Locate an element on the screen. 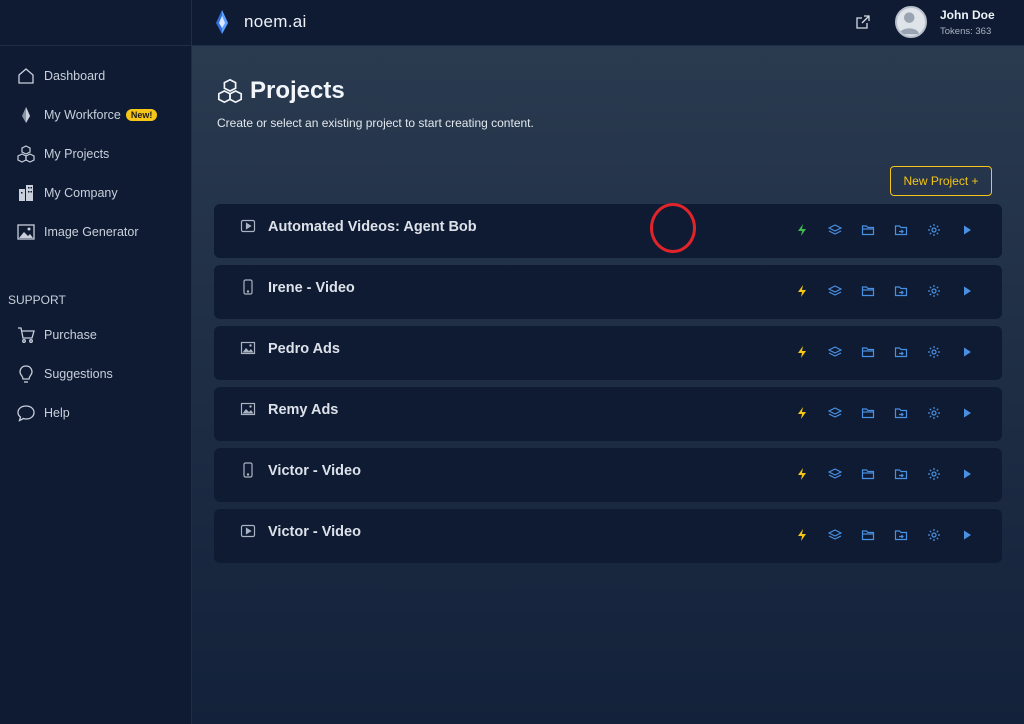 Image resolution: width=1024 pixels, height=724 pixels. sidebar-item-suggestions: Suggestions is located at coordinates (95, 373).